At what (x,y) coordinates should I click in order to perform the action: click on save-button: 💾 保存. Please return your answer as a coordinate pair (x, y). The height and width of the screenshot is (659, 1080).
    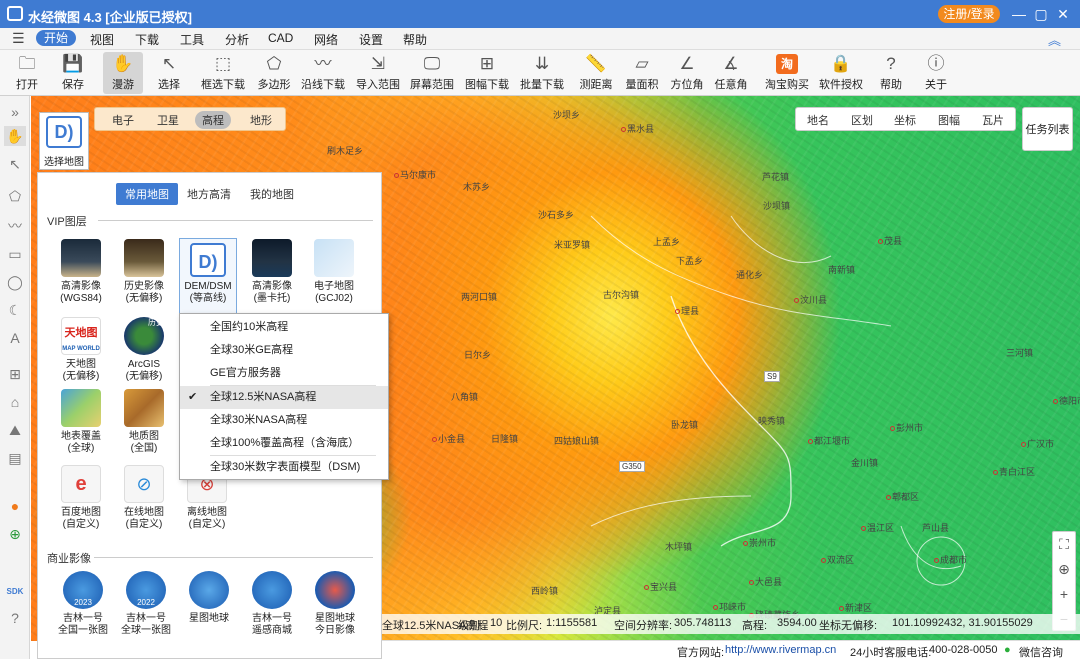
    Looking at the image, I should click on (73, 73).